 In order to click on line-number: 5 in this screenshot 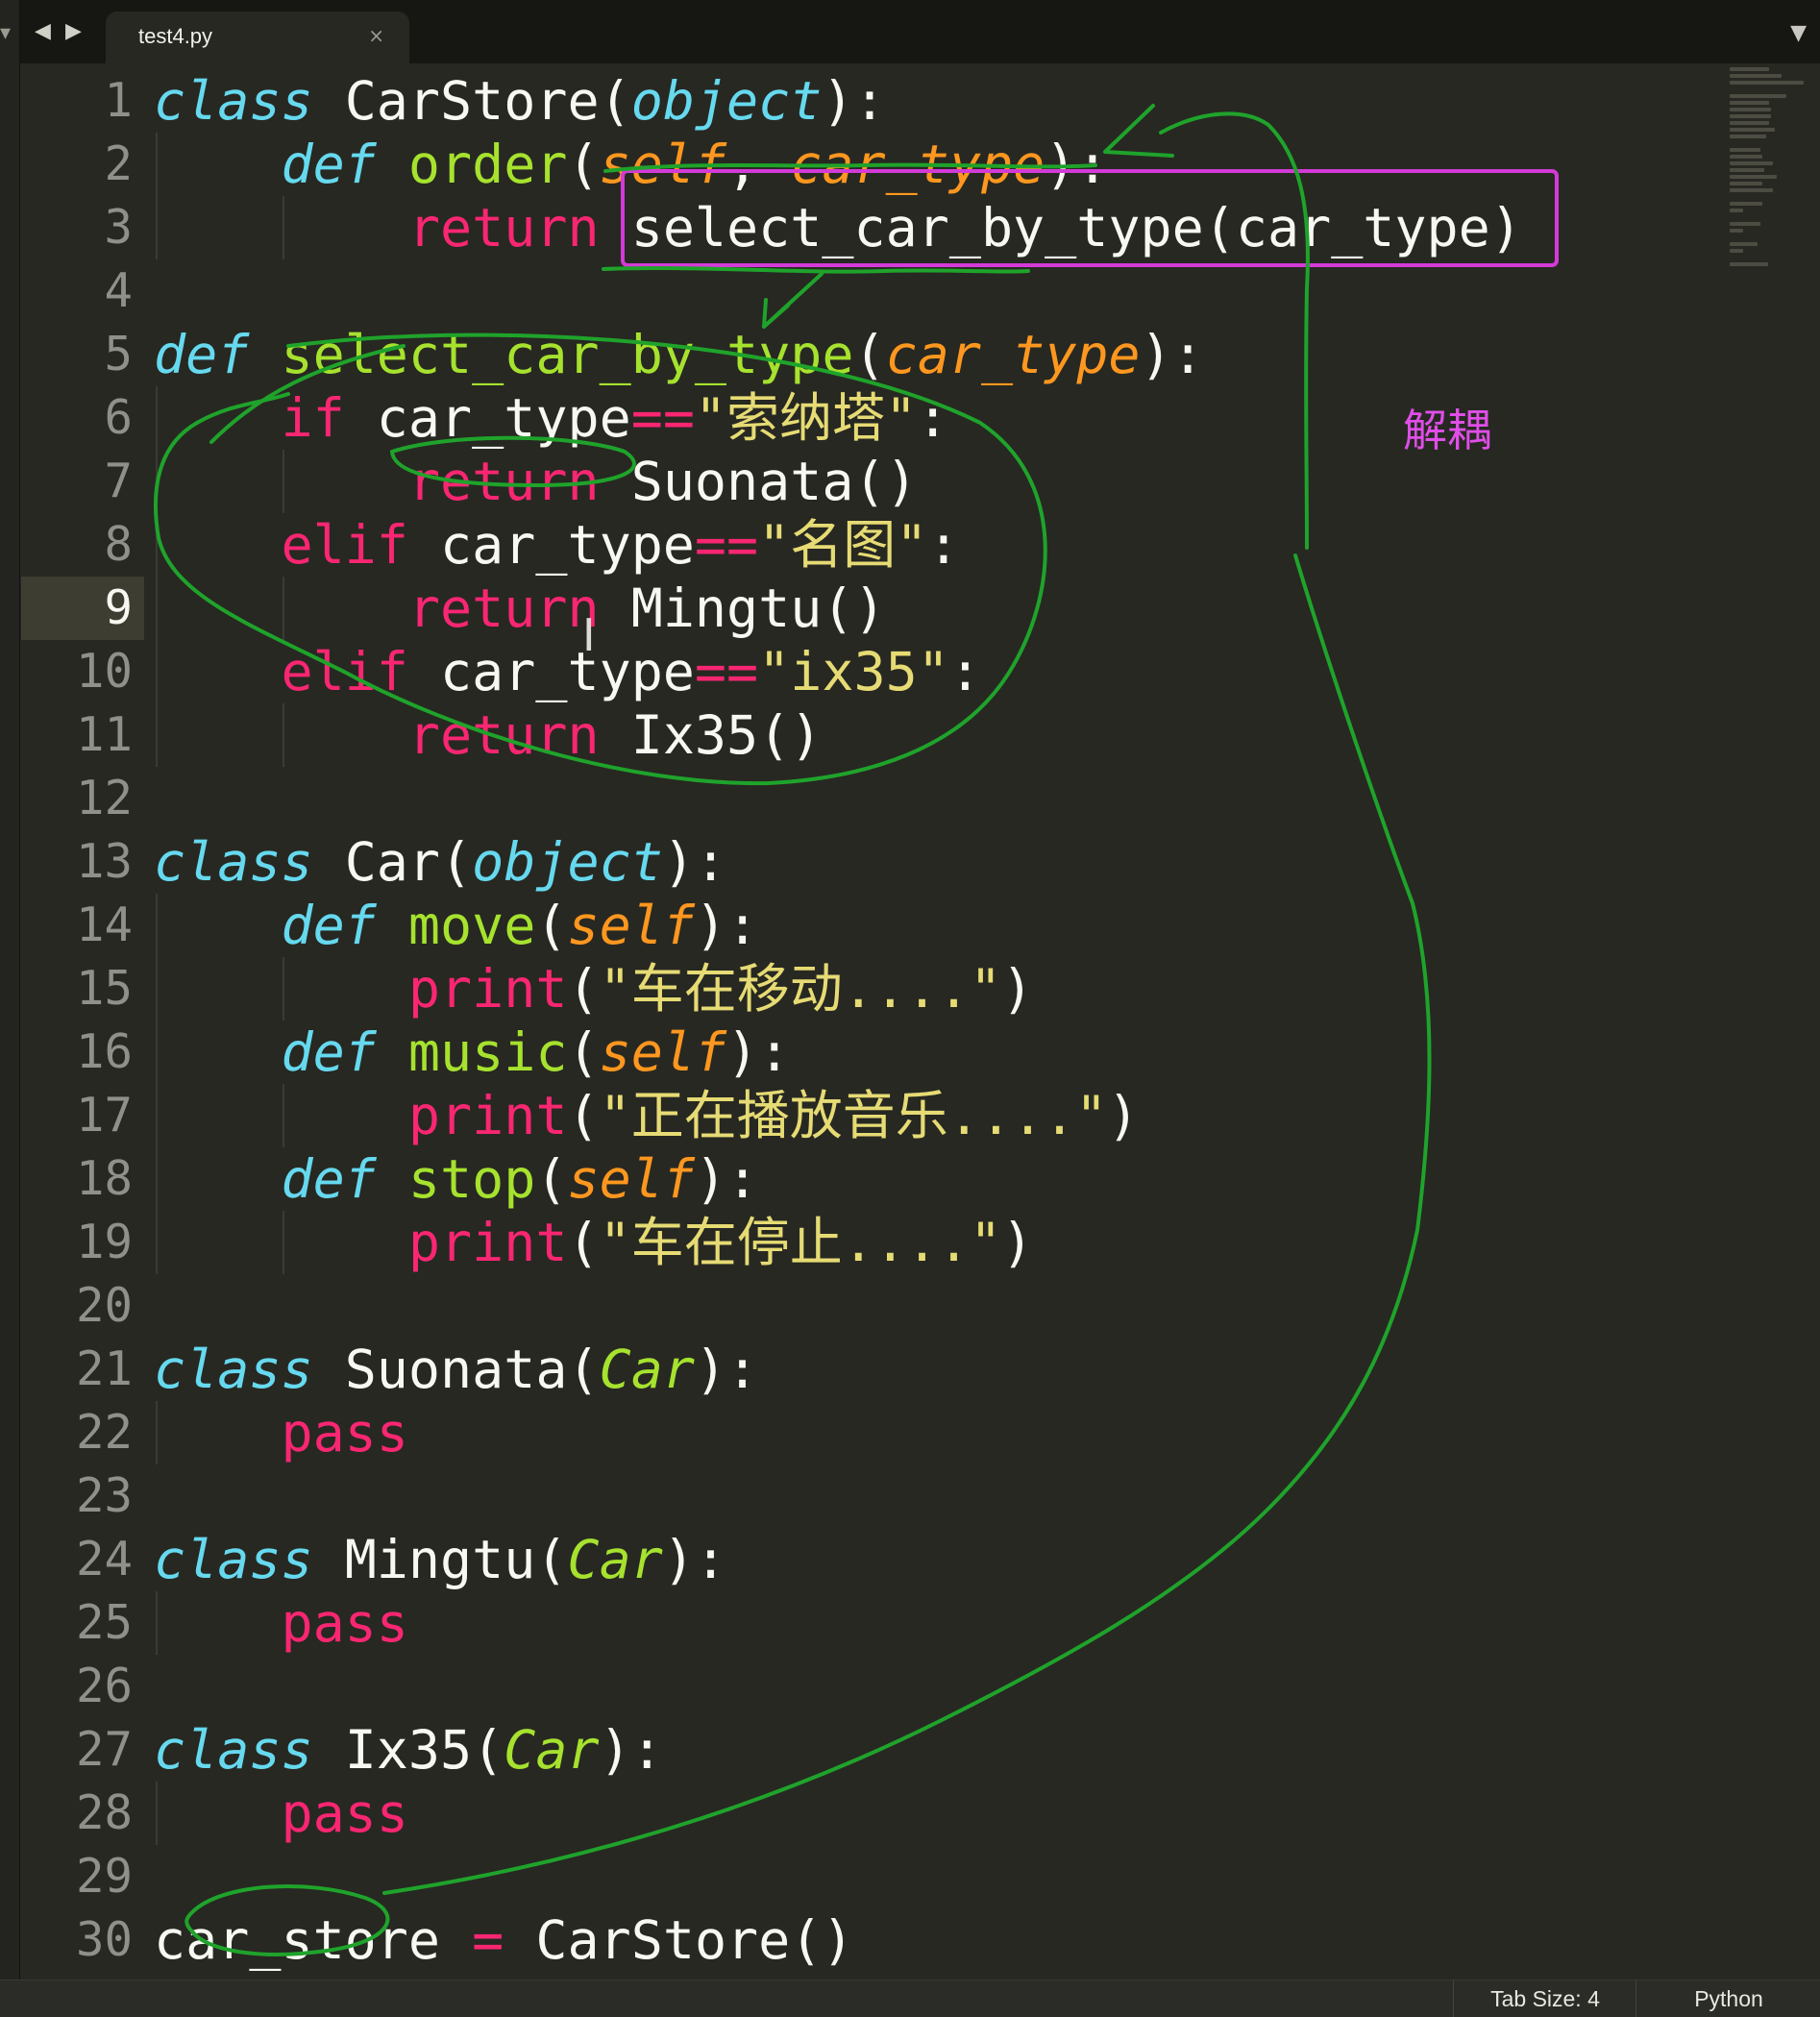, I will do `click(118, 354)`.